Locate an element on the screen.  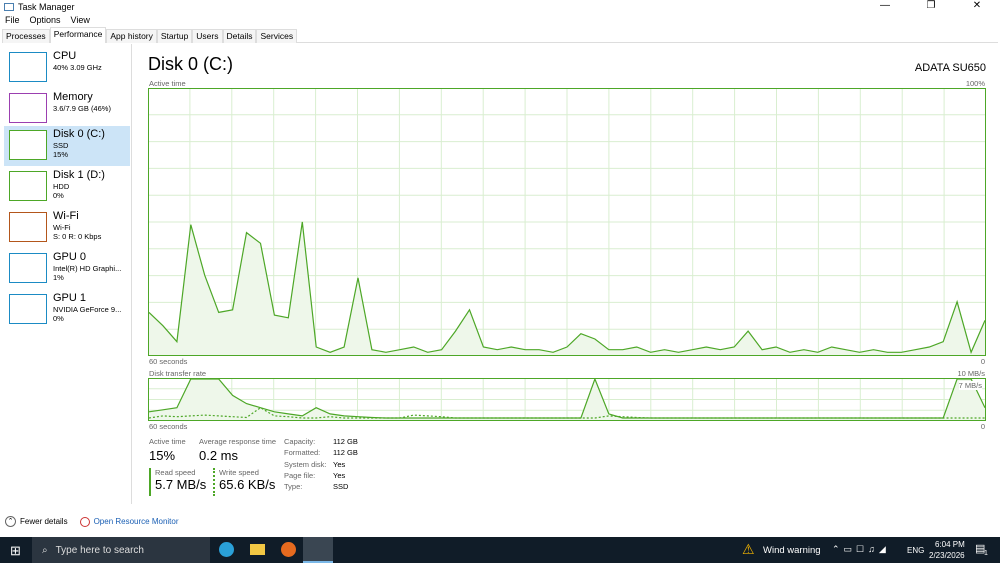
start-button: ⊞ is located at coordinates (15, 551).